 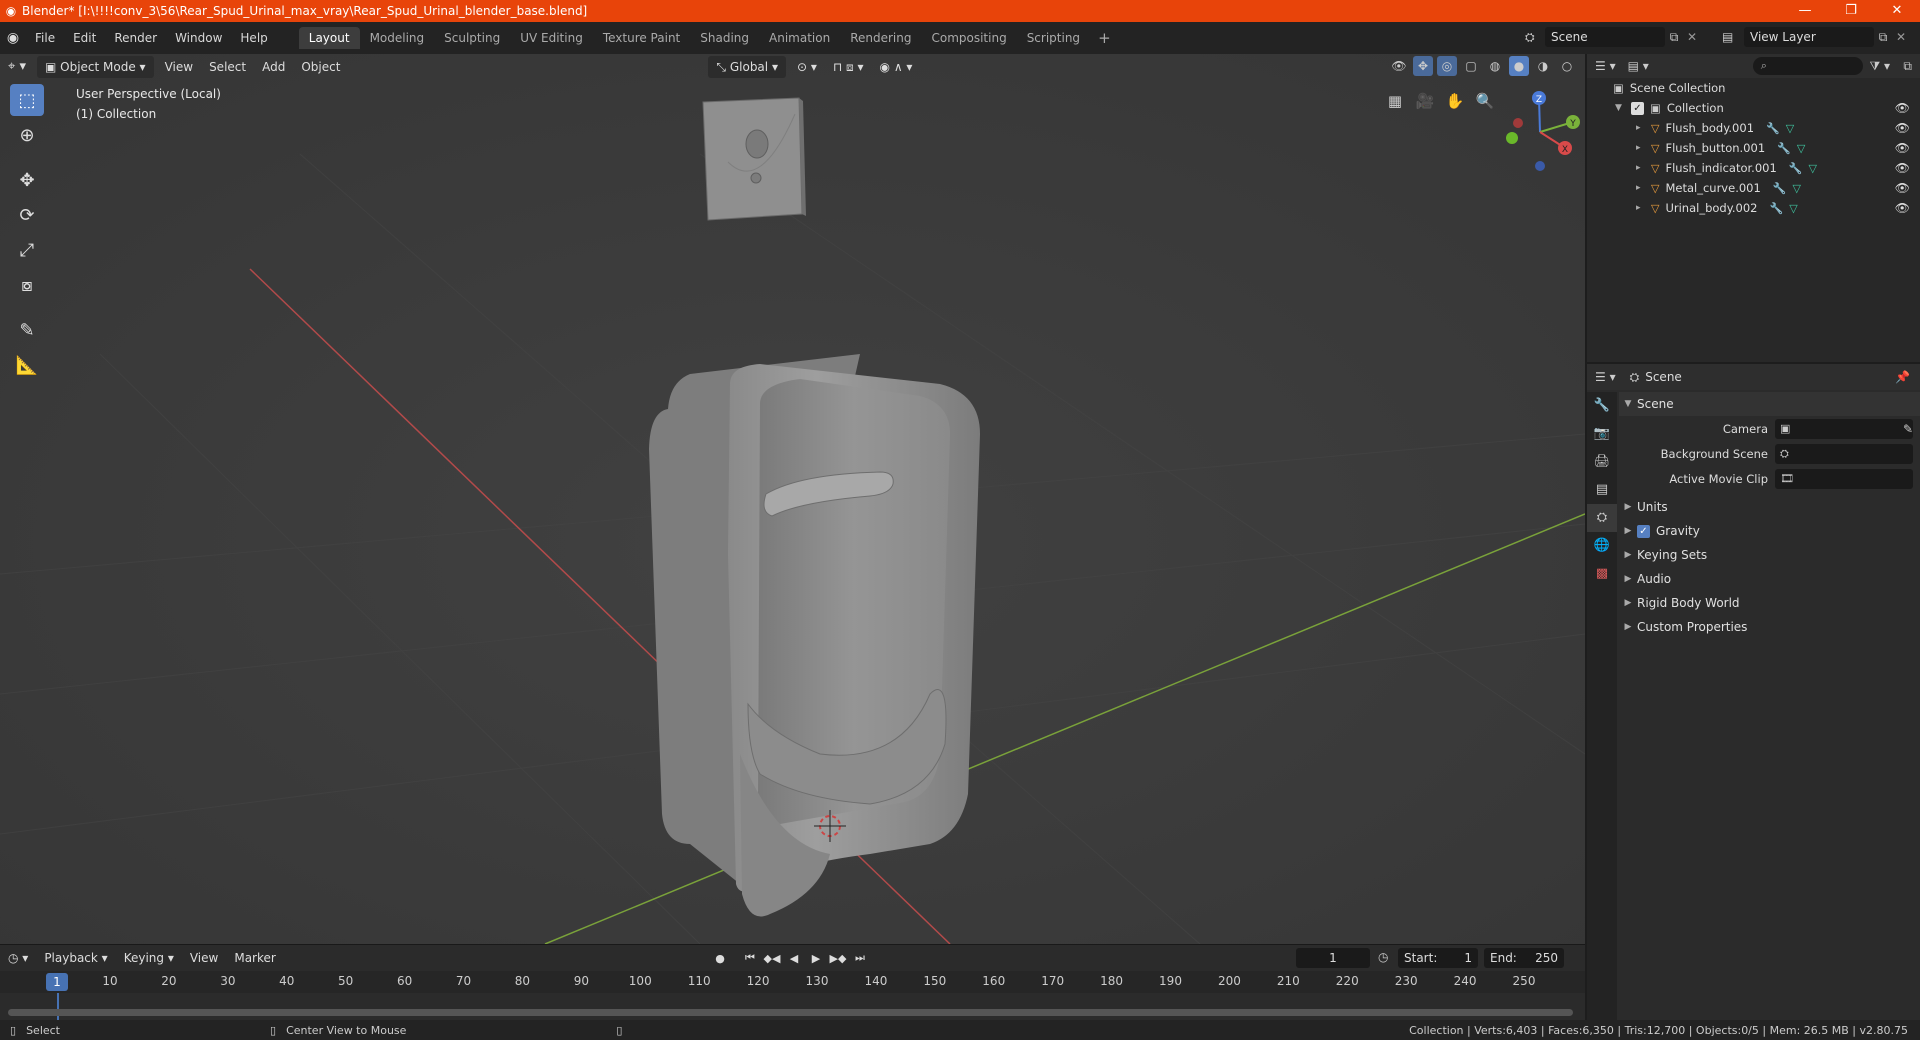 What do you see at coordinates (1423, 66) in the screenshot?
I see `gizmo-toggle-icon: ✥` at bounding box center [1423, 66].